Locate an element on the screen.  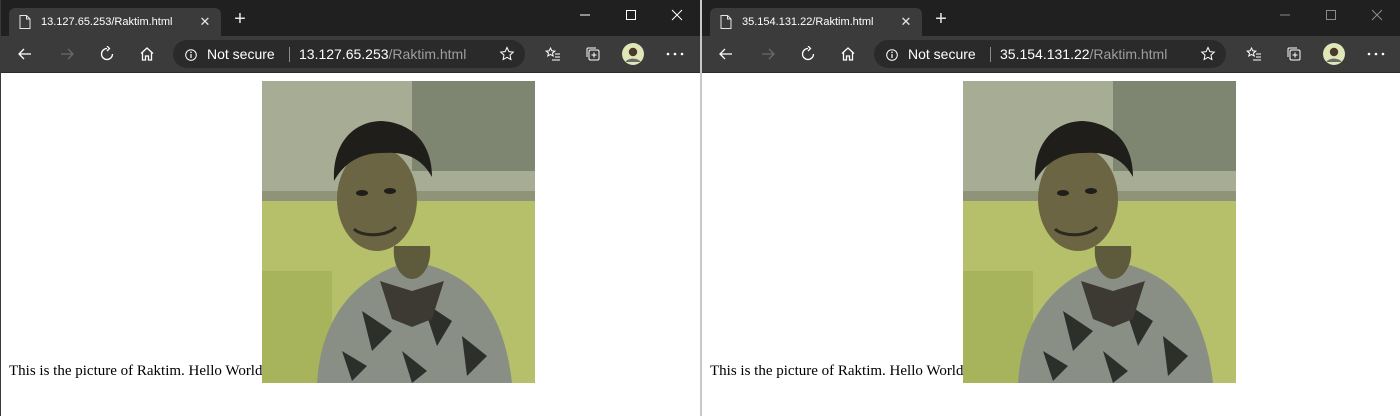
url-host: 35.154.131.22 is located at coordinates (1045, 54).